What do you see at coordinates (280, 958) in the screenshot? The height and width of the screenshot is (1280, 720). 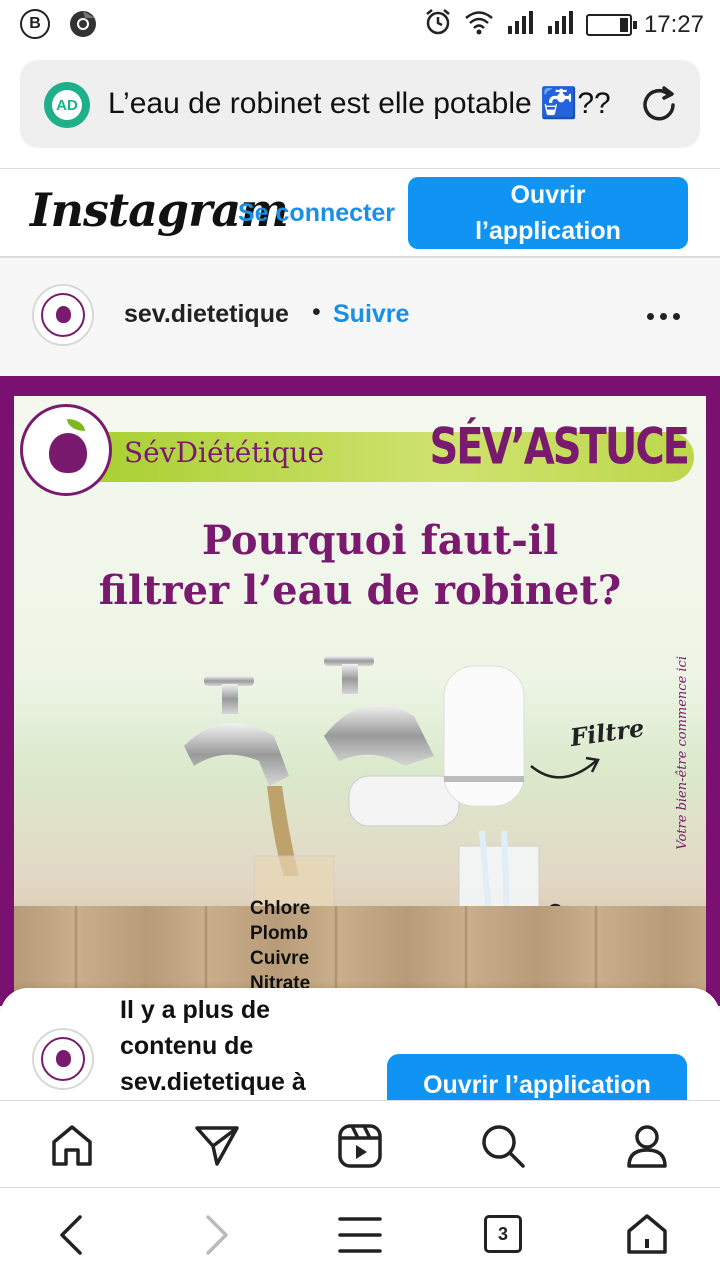 I see `contaminant-item: Cuivre` at bounding box center [280, 958].